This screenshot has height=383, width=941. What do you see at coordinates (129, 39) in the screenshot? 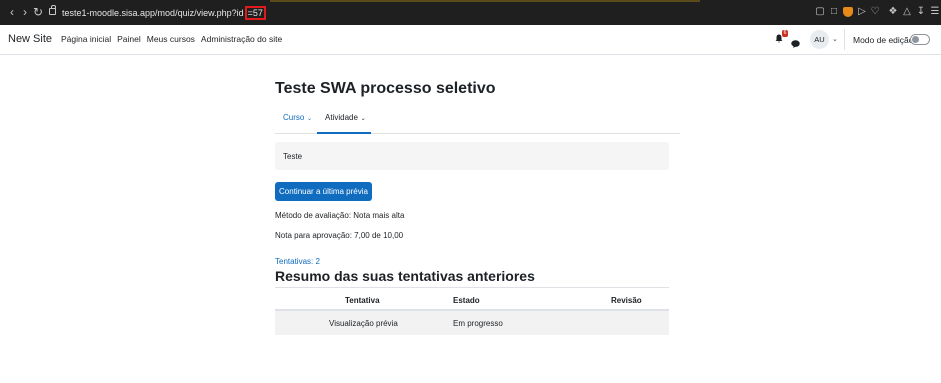
I see `nav-item-dashboard: Painel` at bounding box center [129, 39].